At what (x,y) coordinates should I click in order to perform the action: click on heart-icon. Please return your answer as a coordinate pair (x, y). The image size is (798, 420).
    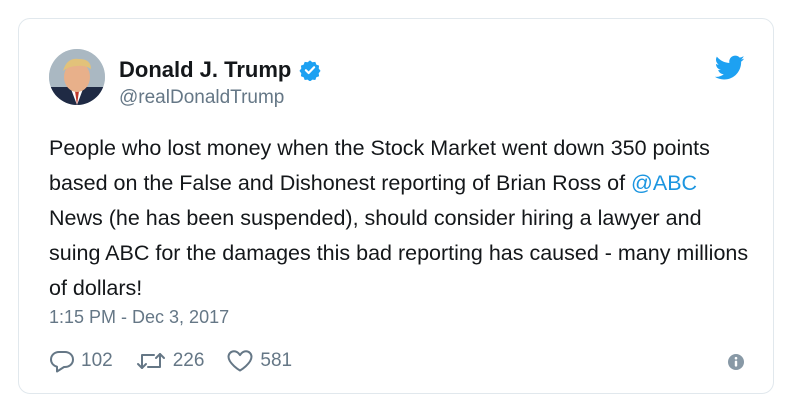
    Looking at the image, I should click on (240, 361).